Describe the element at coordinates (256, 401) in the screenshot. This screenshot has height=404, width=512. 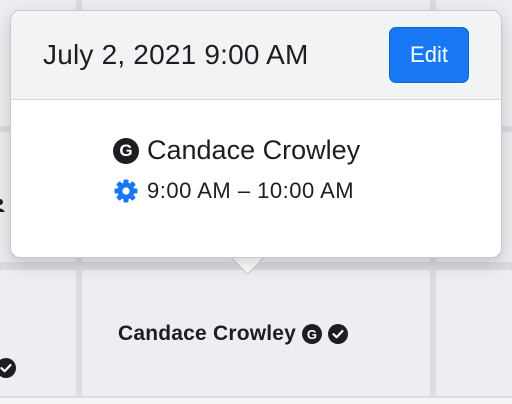
I see `grid-bottom-strip` at that location.